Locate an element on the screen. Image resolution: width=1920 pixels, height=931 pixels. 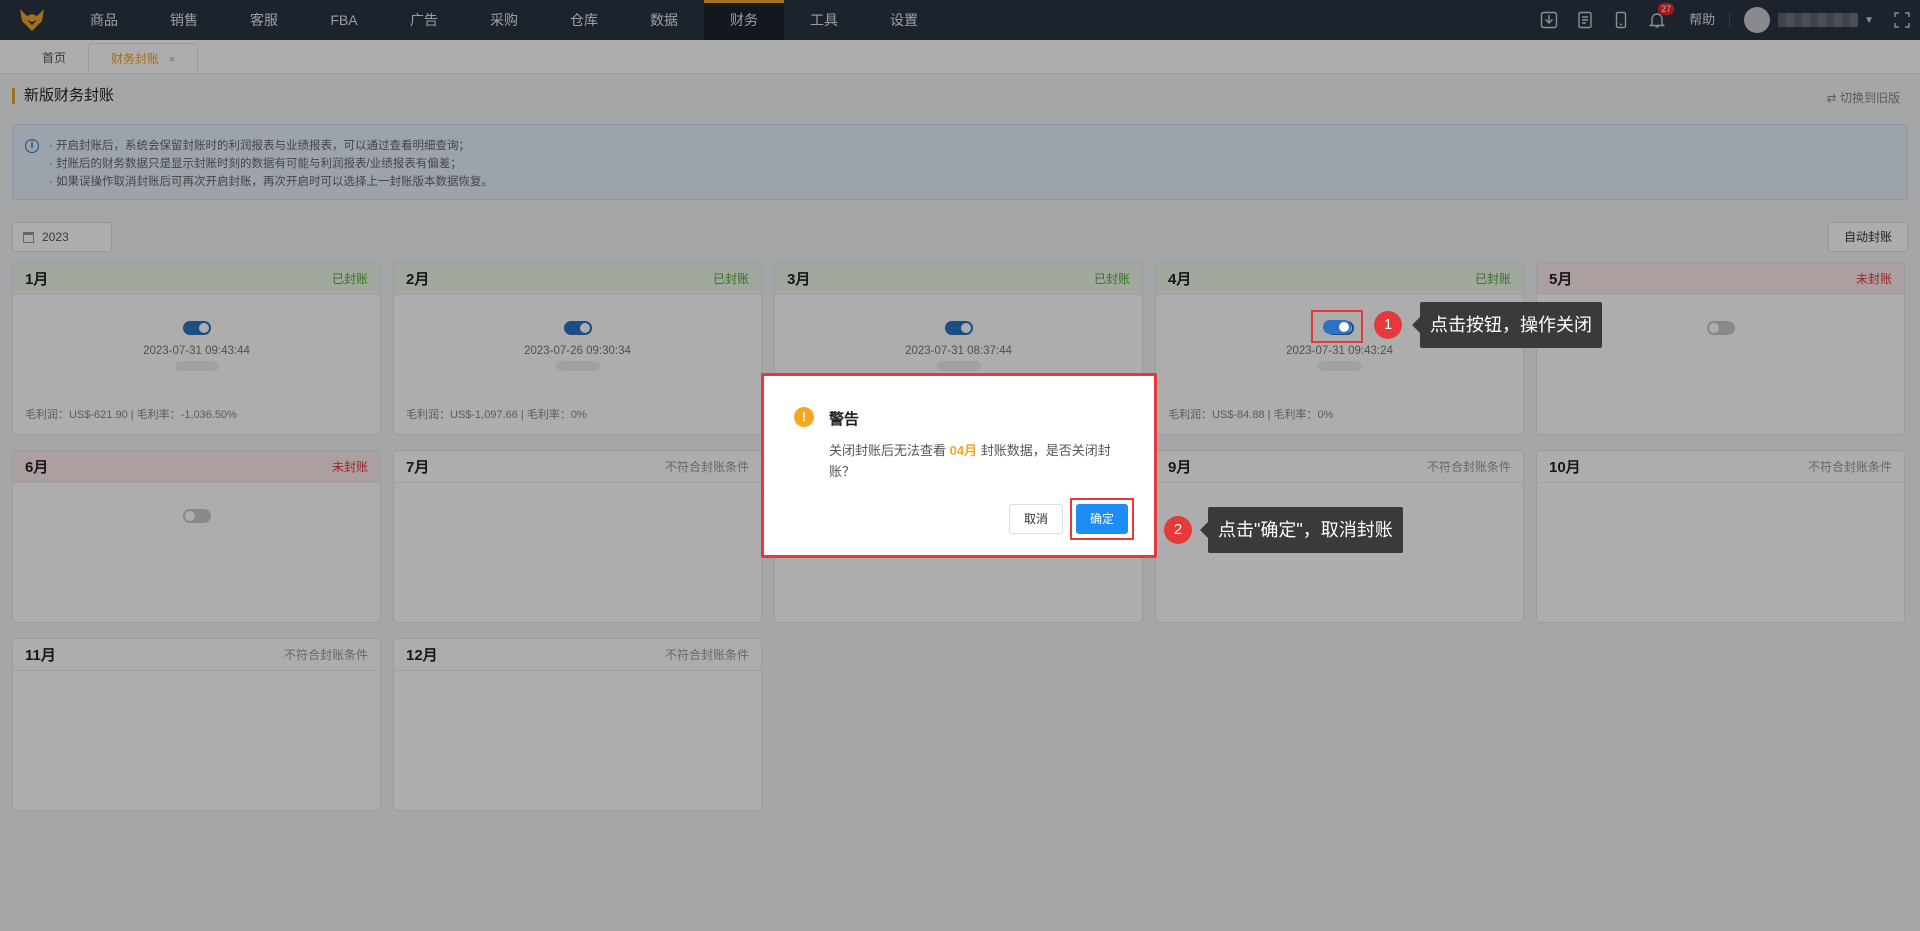
step2-highlight-box: 确定 is located at coordinates (1102, 519).